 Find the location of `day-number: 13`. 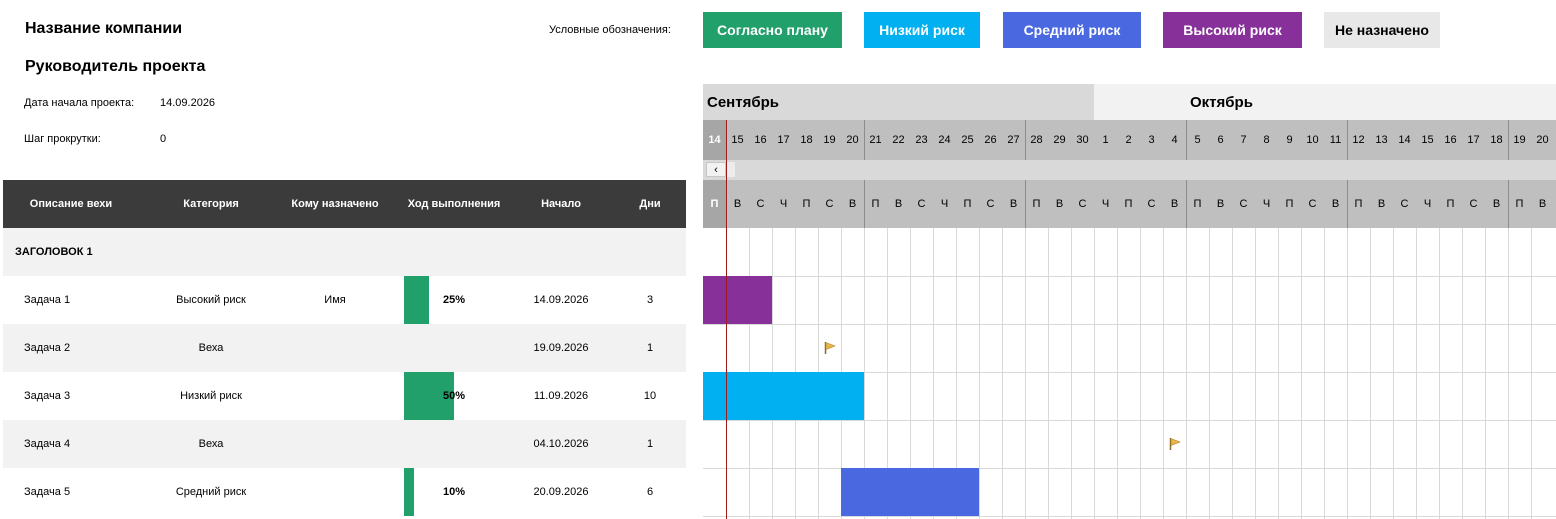

day-number: 13 is located at coordinates (1381, 140).